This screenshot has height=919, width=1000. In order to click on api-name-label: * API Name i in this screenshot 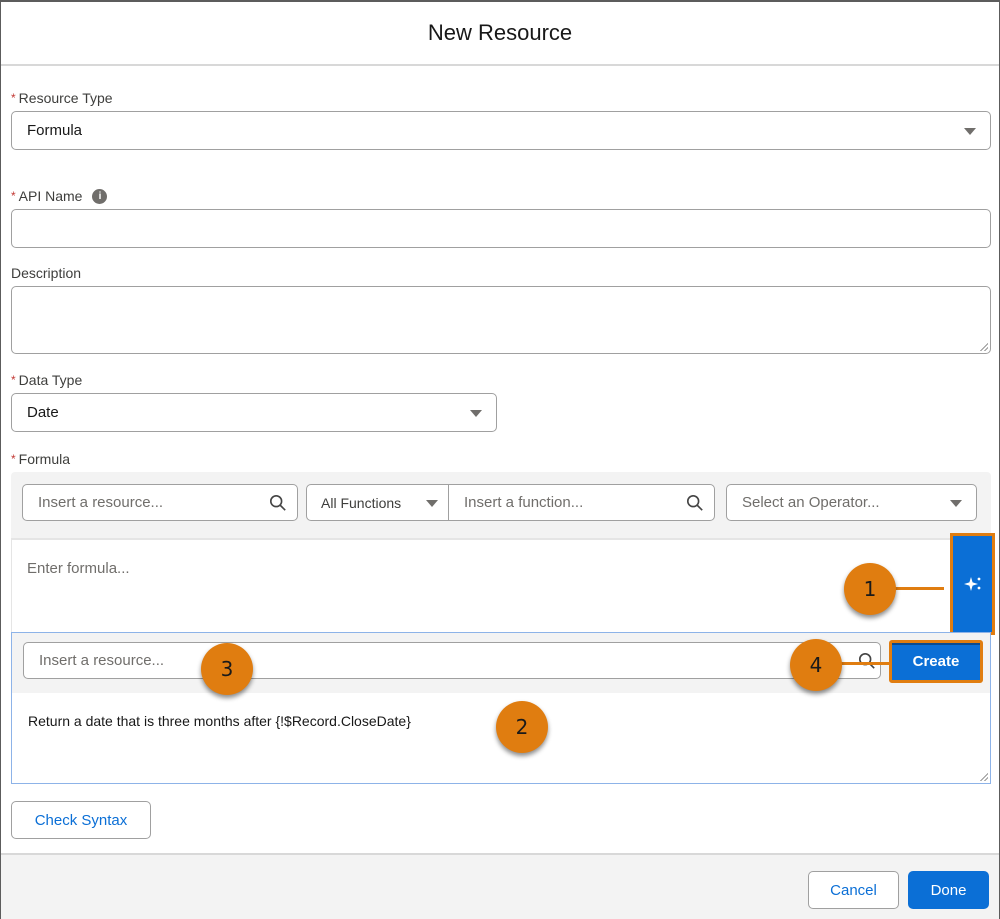, I will do `click(59, 196)`.